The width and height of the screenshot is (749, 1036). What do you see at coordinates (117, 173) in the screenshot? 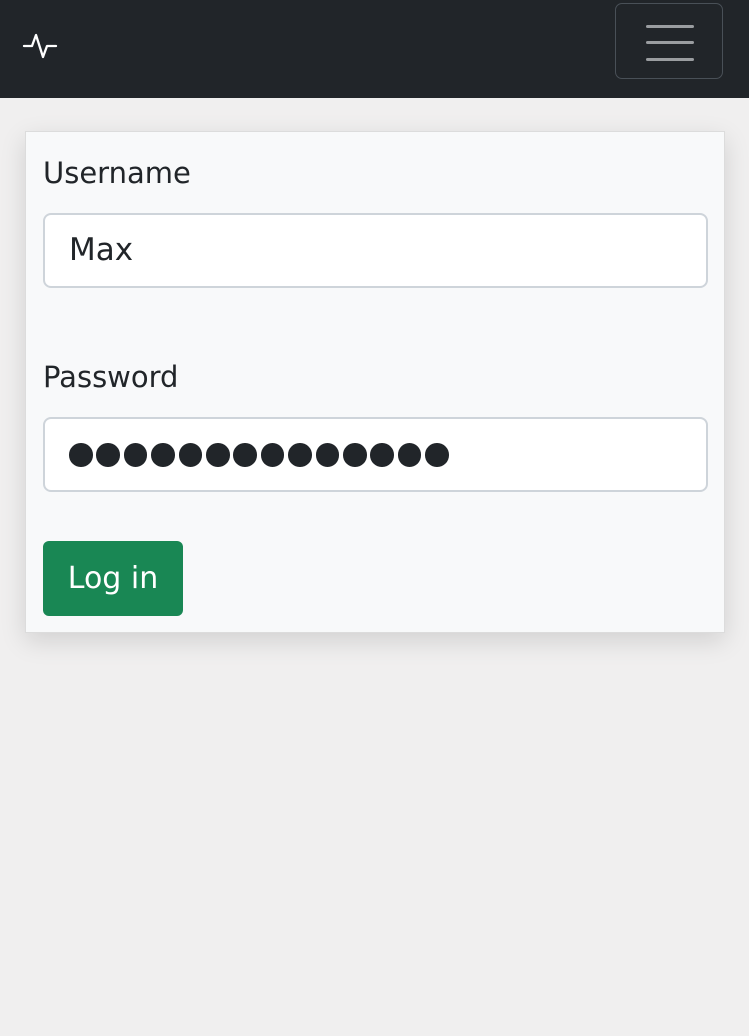
I see `username-label: Username` at bounding box center [117, 173].